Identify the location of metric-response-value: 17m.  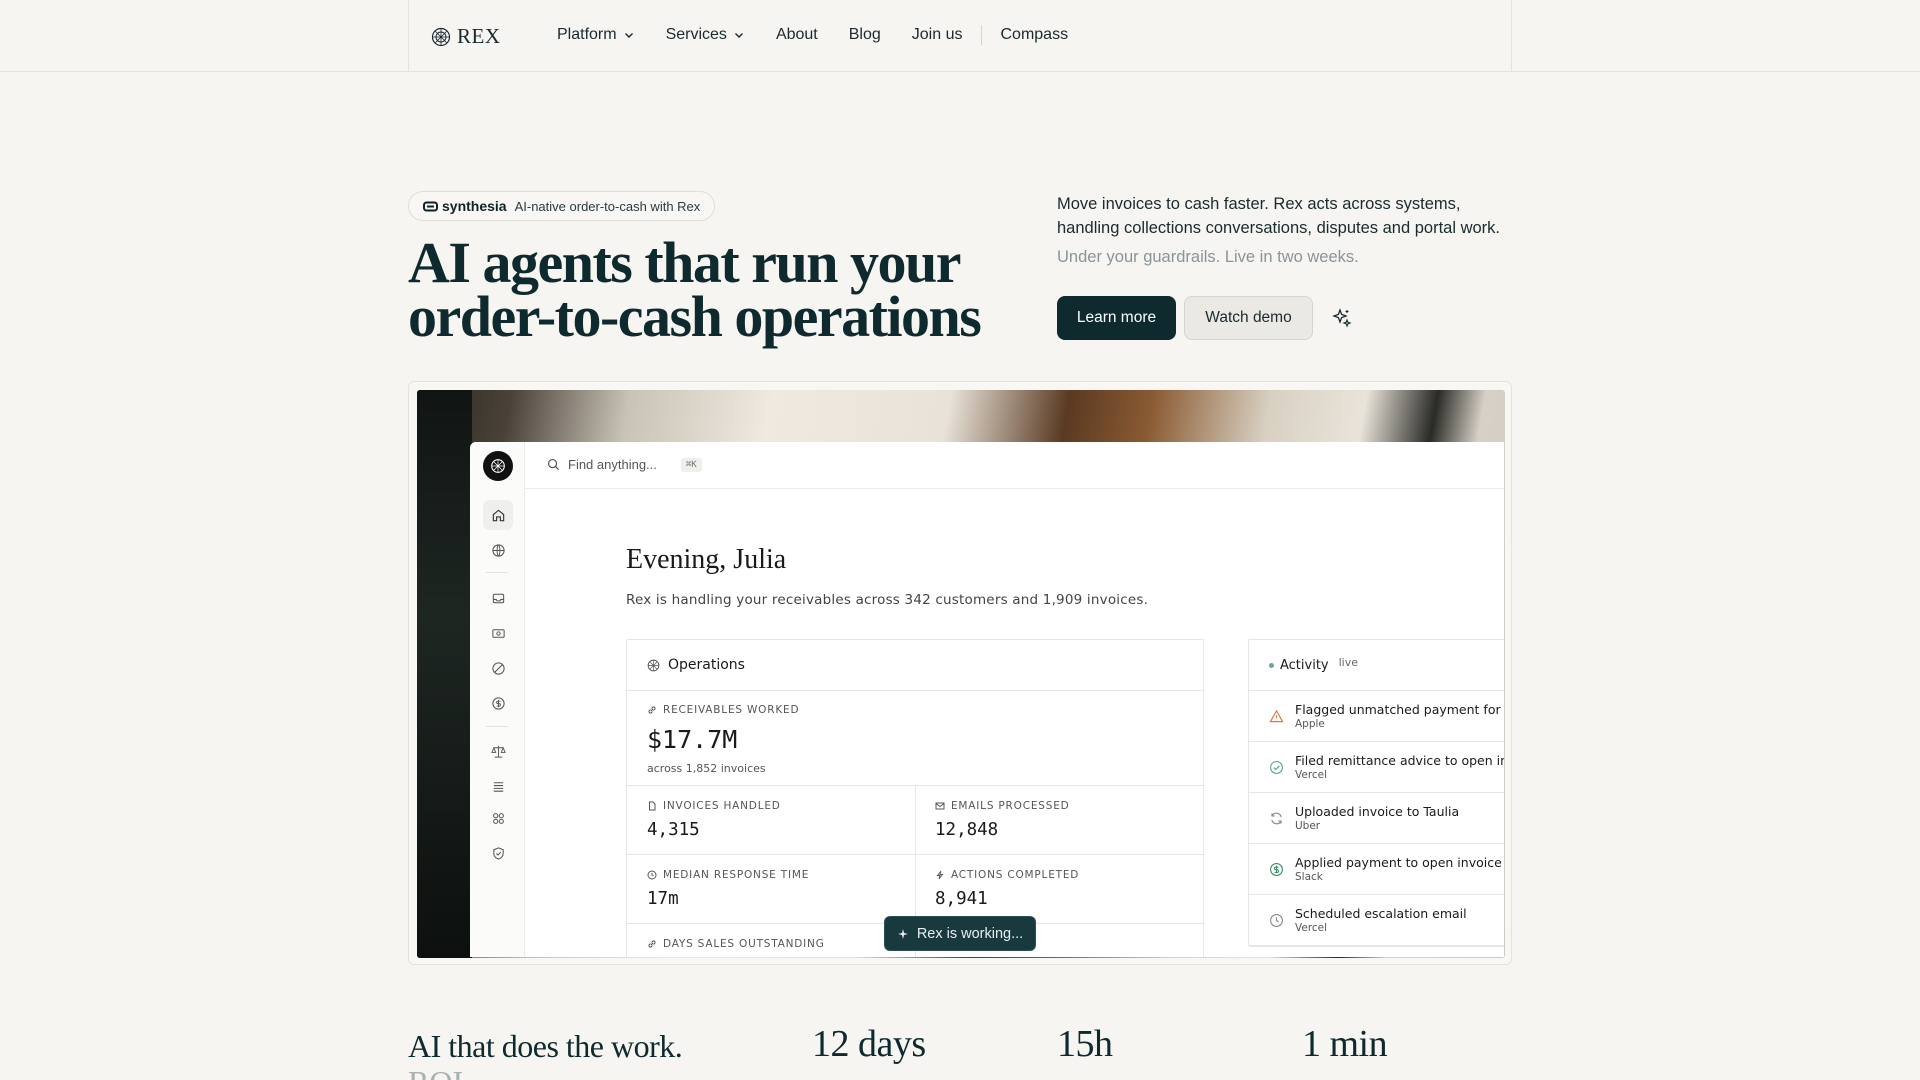
(663, 899).